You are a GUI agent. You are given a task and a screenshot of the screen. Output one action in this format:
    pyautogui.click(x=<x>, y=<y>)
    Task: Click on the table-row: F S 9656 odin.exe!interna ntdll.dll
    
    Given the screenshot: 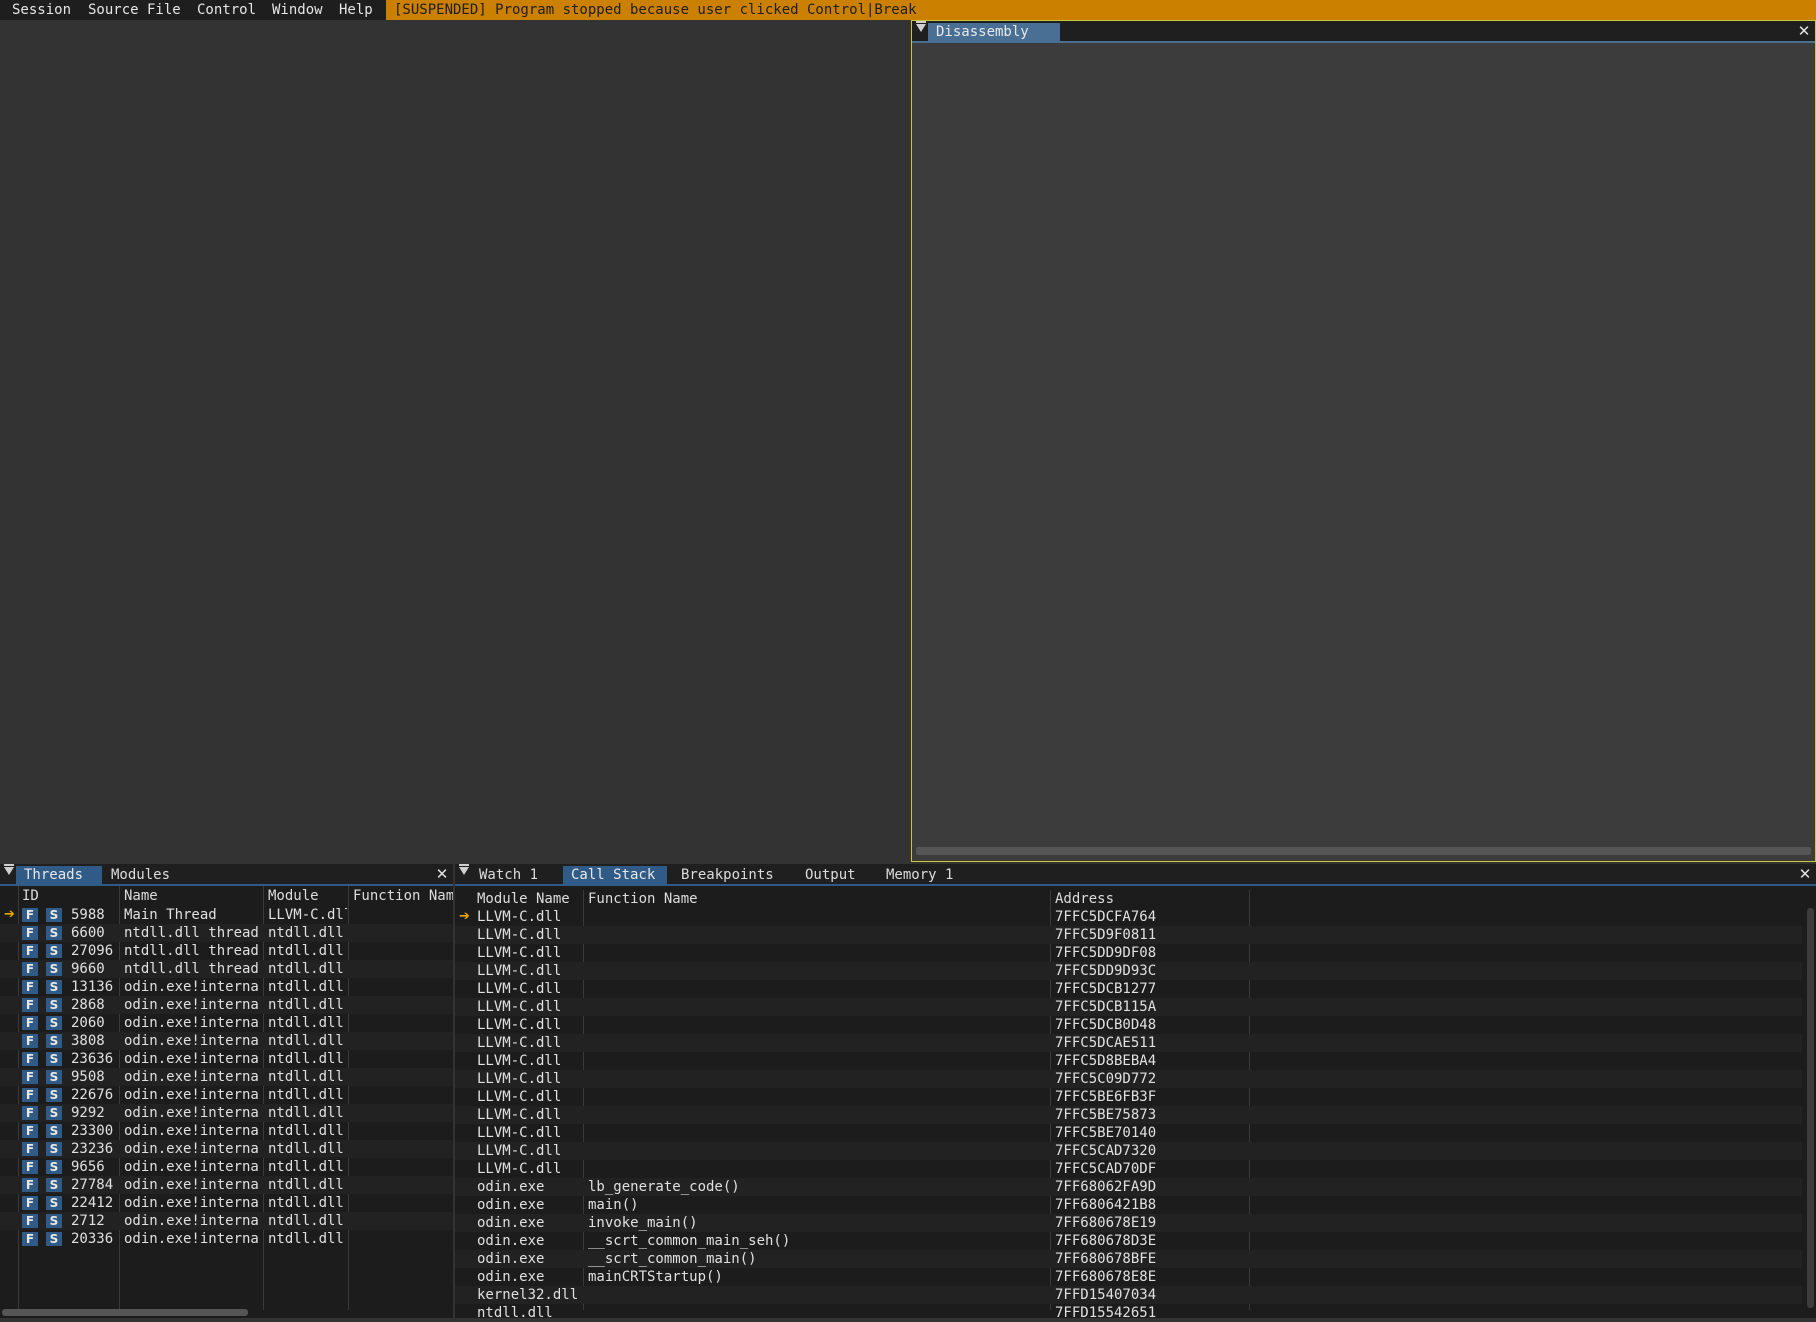 What is the action you would take?
    pyautogui.click(x=226, y=1167)
    